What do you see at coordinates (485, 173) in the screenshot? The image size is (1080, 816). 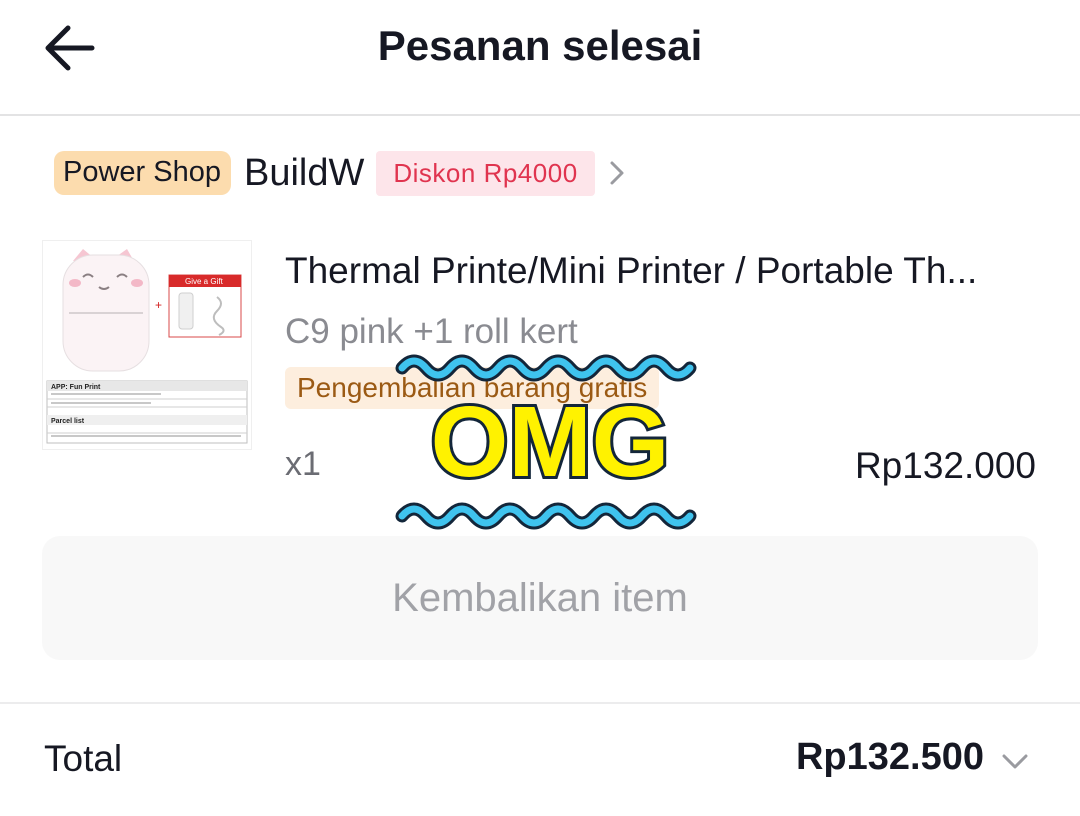 I see `discount-badge: Diskon Rp4000` at bounding box center [485, 173].